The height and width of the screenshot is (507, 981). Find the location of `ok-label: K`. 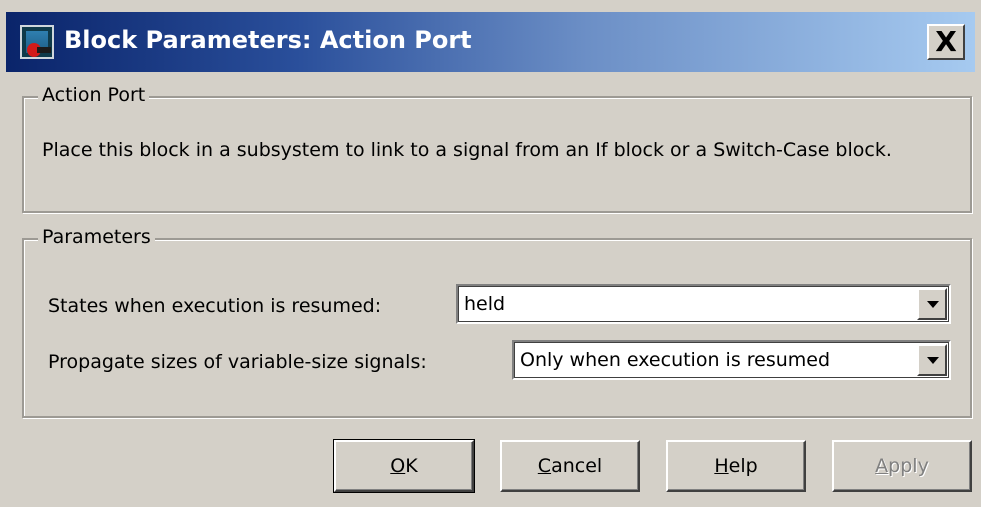

ok-label: K is located at coordinates (411, 466).